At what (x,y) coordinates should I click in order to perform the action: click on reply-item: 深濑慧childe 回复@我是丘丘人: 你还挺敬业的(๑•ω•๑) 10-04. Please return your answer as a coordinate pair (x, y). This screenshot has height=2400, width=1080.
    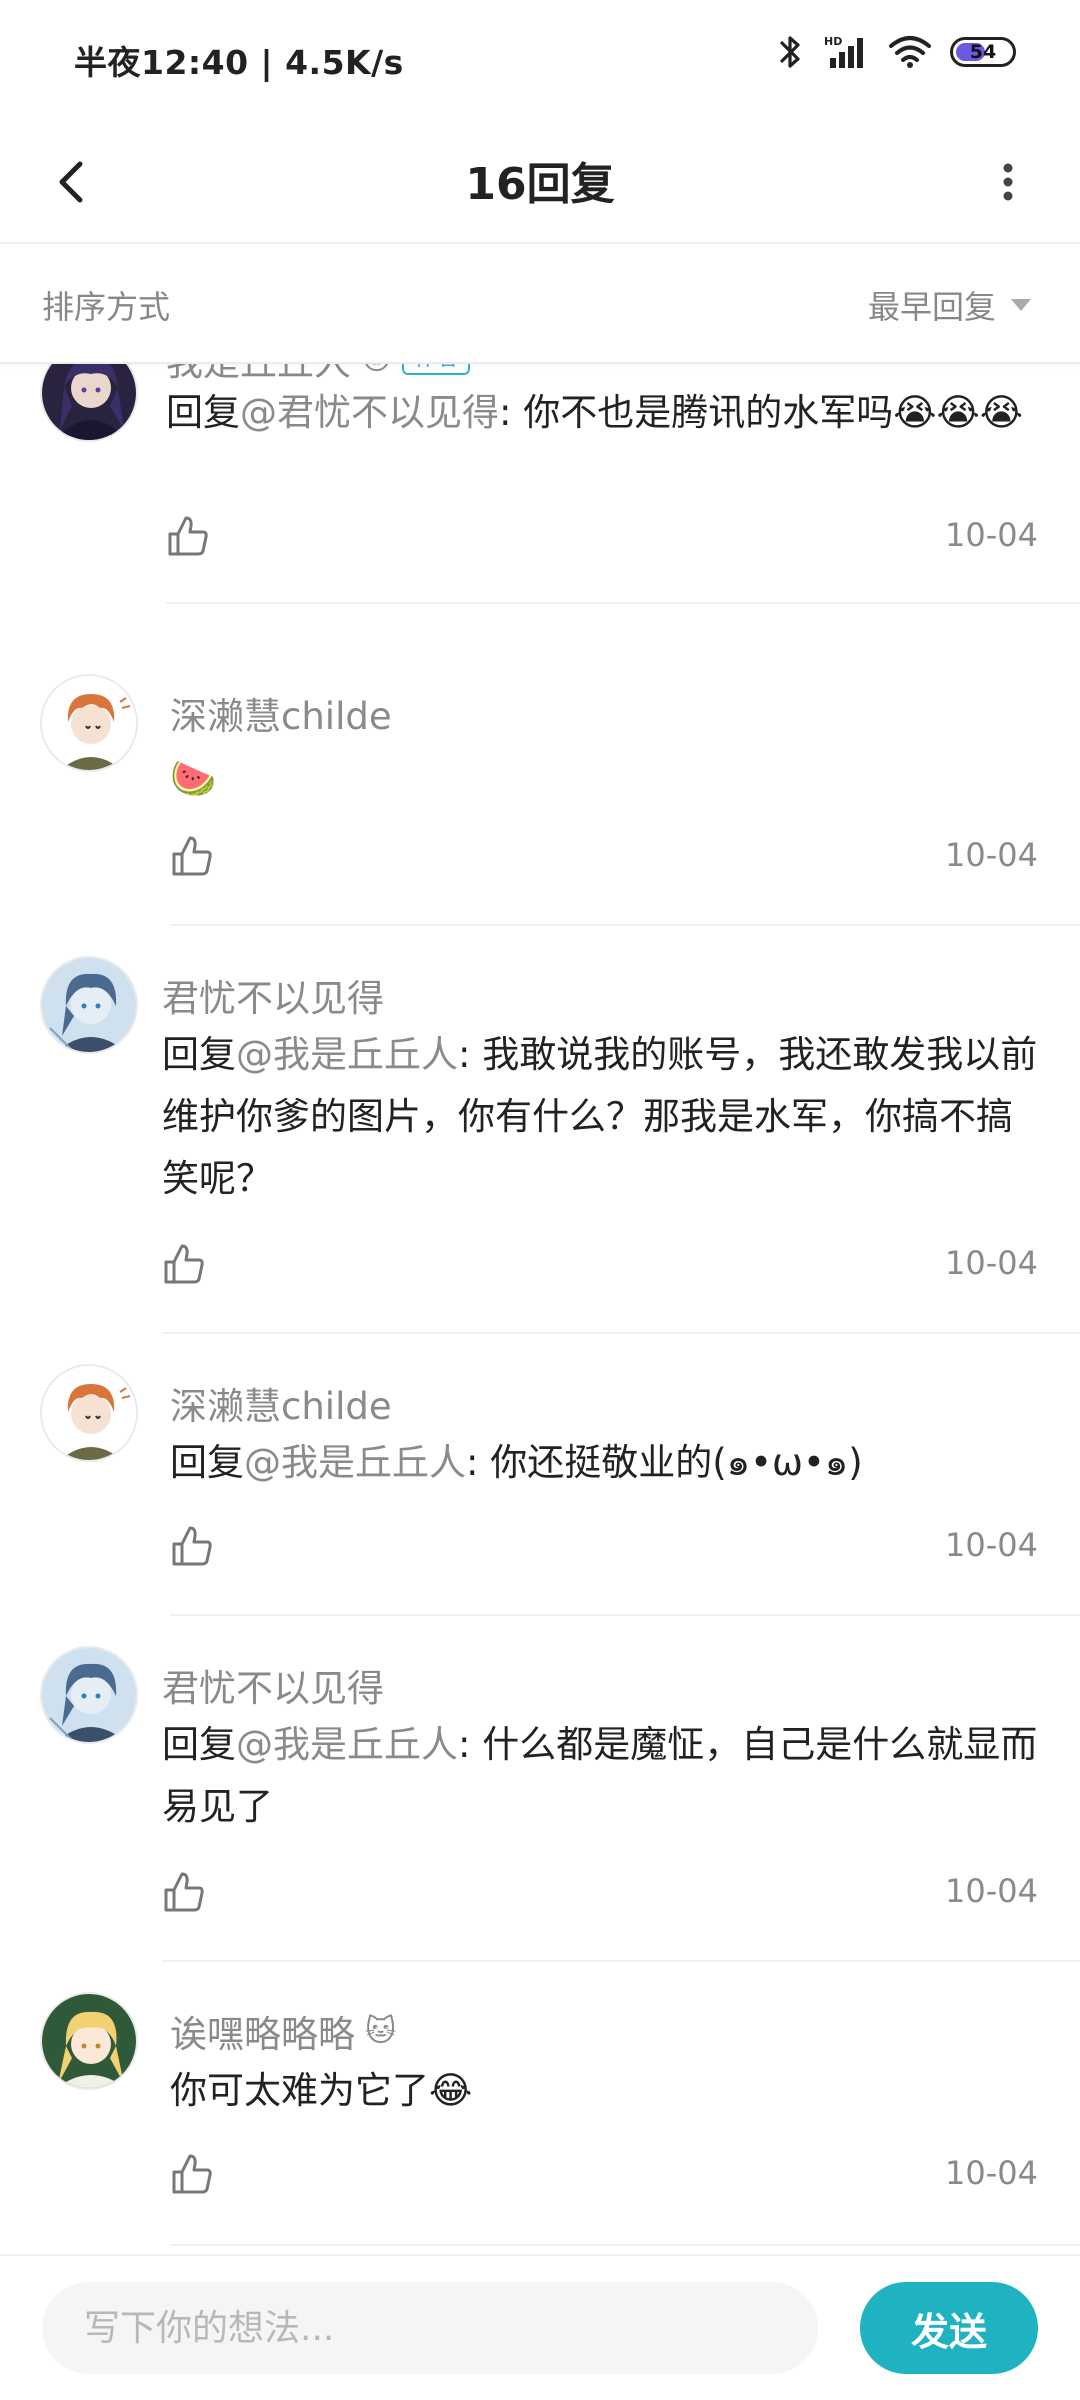
    Looking at the image, I should click on (540, 1475).